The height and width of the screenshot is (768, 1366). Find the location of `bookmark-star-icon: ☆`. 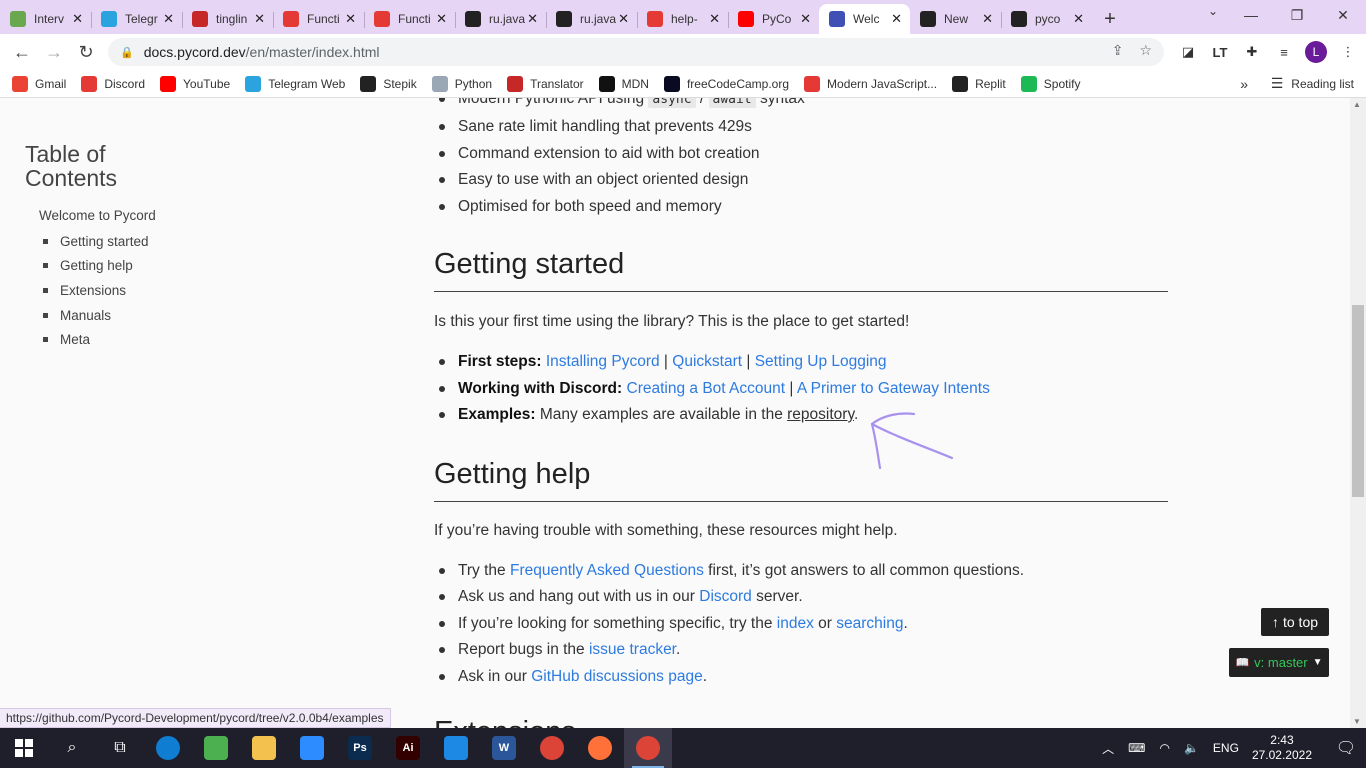

bookmark-star-icon: ☆ is located at coordinates (1145, 50).